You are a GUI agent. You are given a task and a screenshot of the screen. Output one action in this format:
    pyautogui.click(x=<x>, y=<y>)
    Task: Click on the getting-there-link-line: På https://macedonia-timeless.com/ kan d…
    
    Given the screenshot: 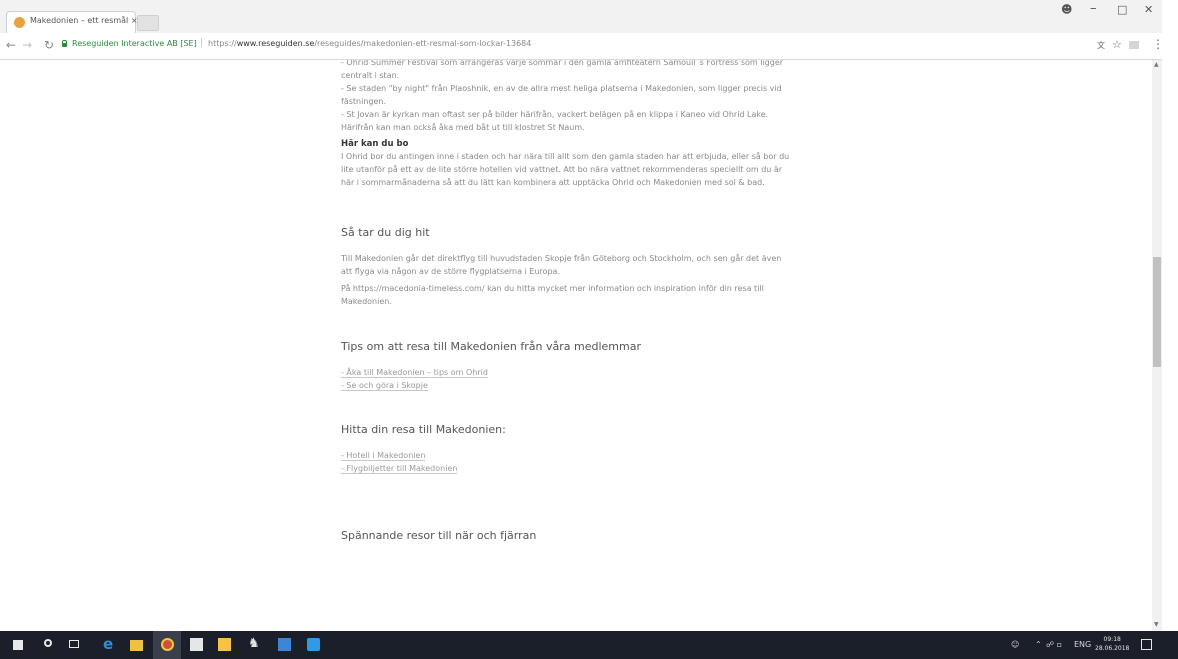 What is the action you would take?
    pyautogui.click(x=585, y=288)
    